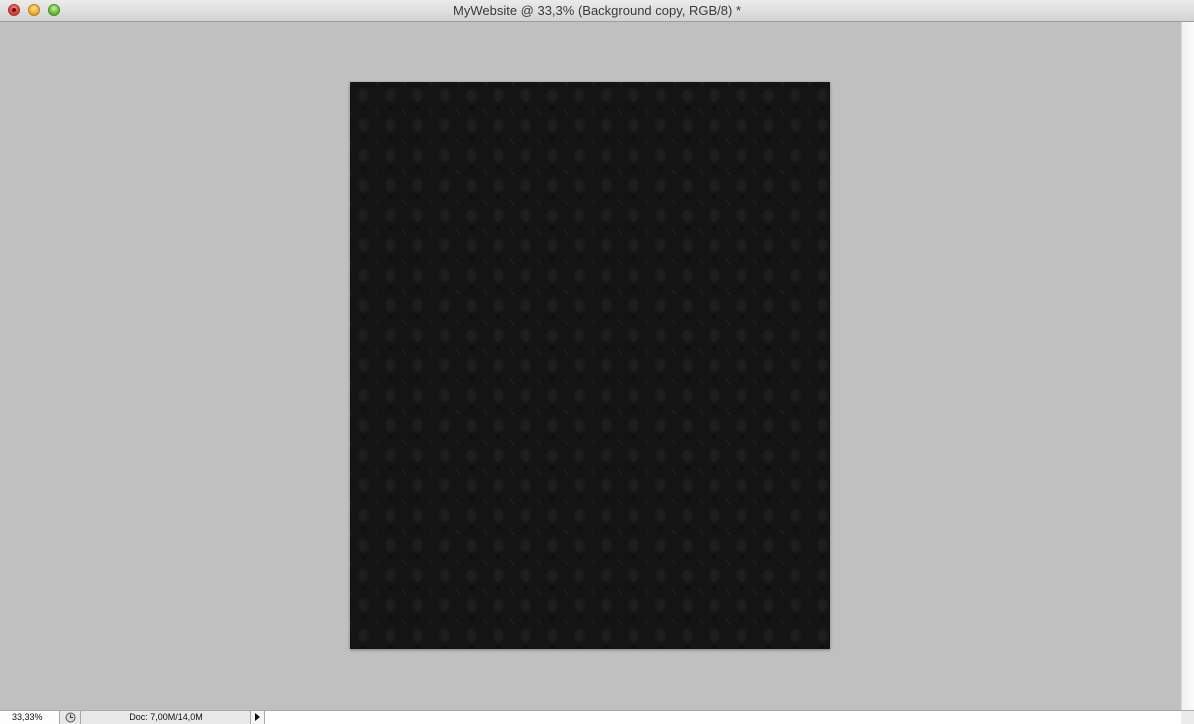 The width and height of the screenshot is (1194, 724). What do you see at coordinates (723, 717) in the screenshot?
I see `status-bar-spacer` at bounding box center [723, 717].